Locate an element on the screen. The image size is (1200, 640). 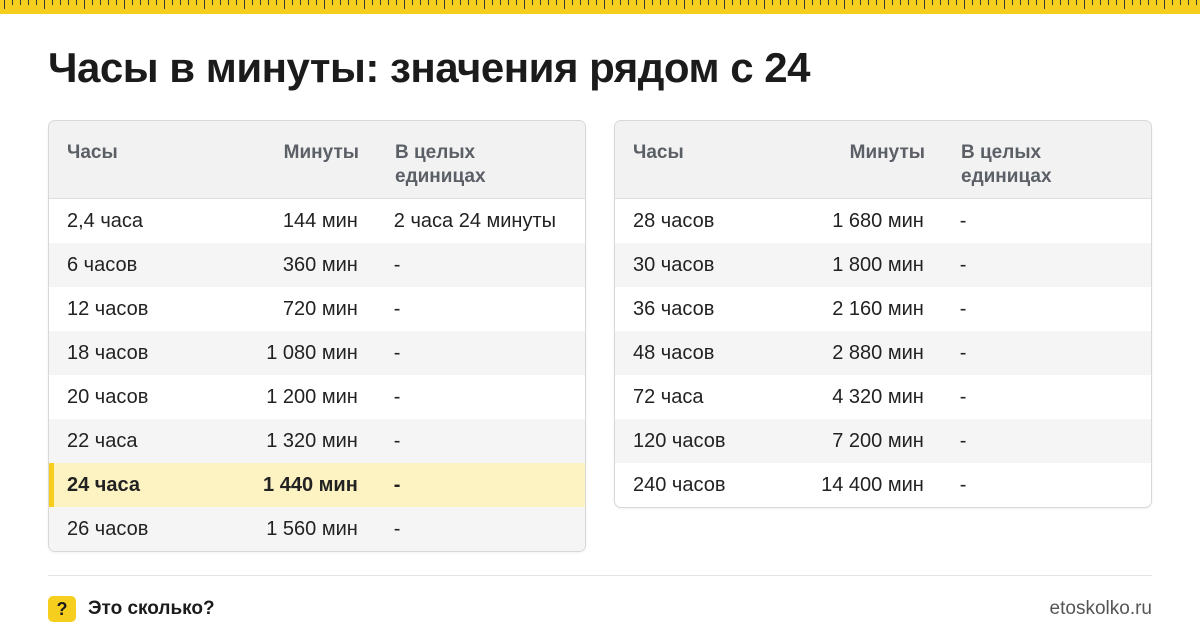
table-row-highlighted: 24 часа 1 440 мин - is located at coordinates (317, 485).